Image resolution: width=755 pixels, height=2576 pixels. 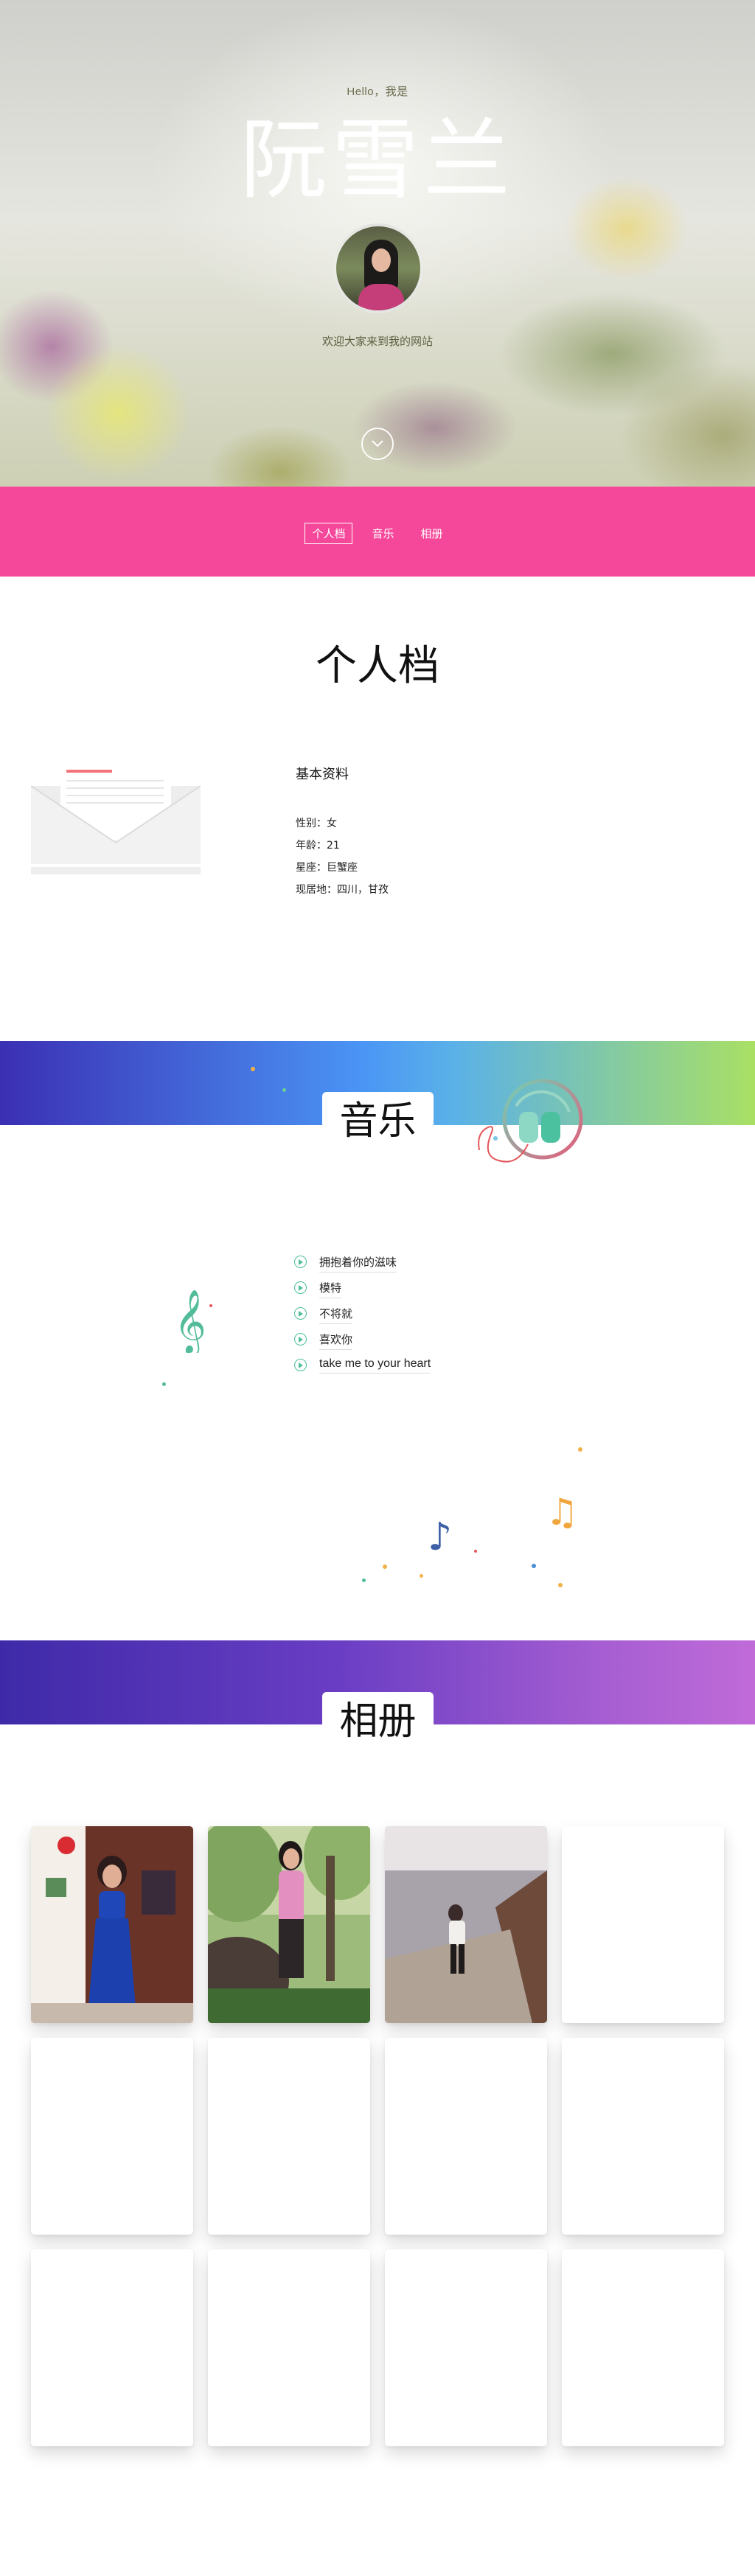 What do you see at coordinates (322, 774) in the screenshot?
I see `profile-heading: 基本资料` at bounding box center [322, 774].